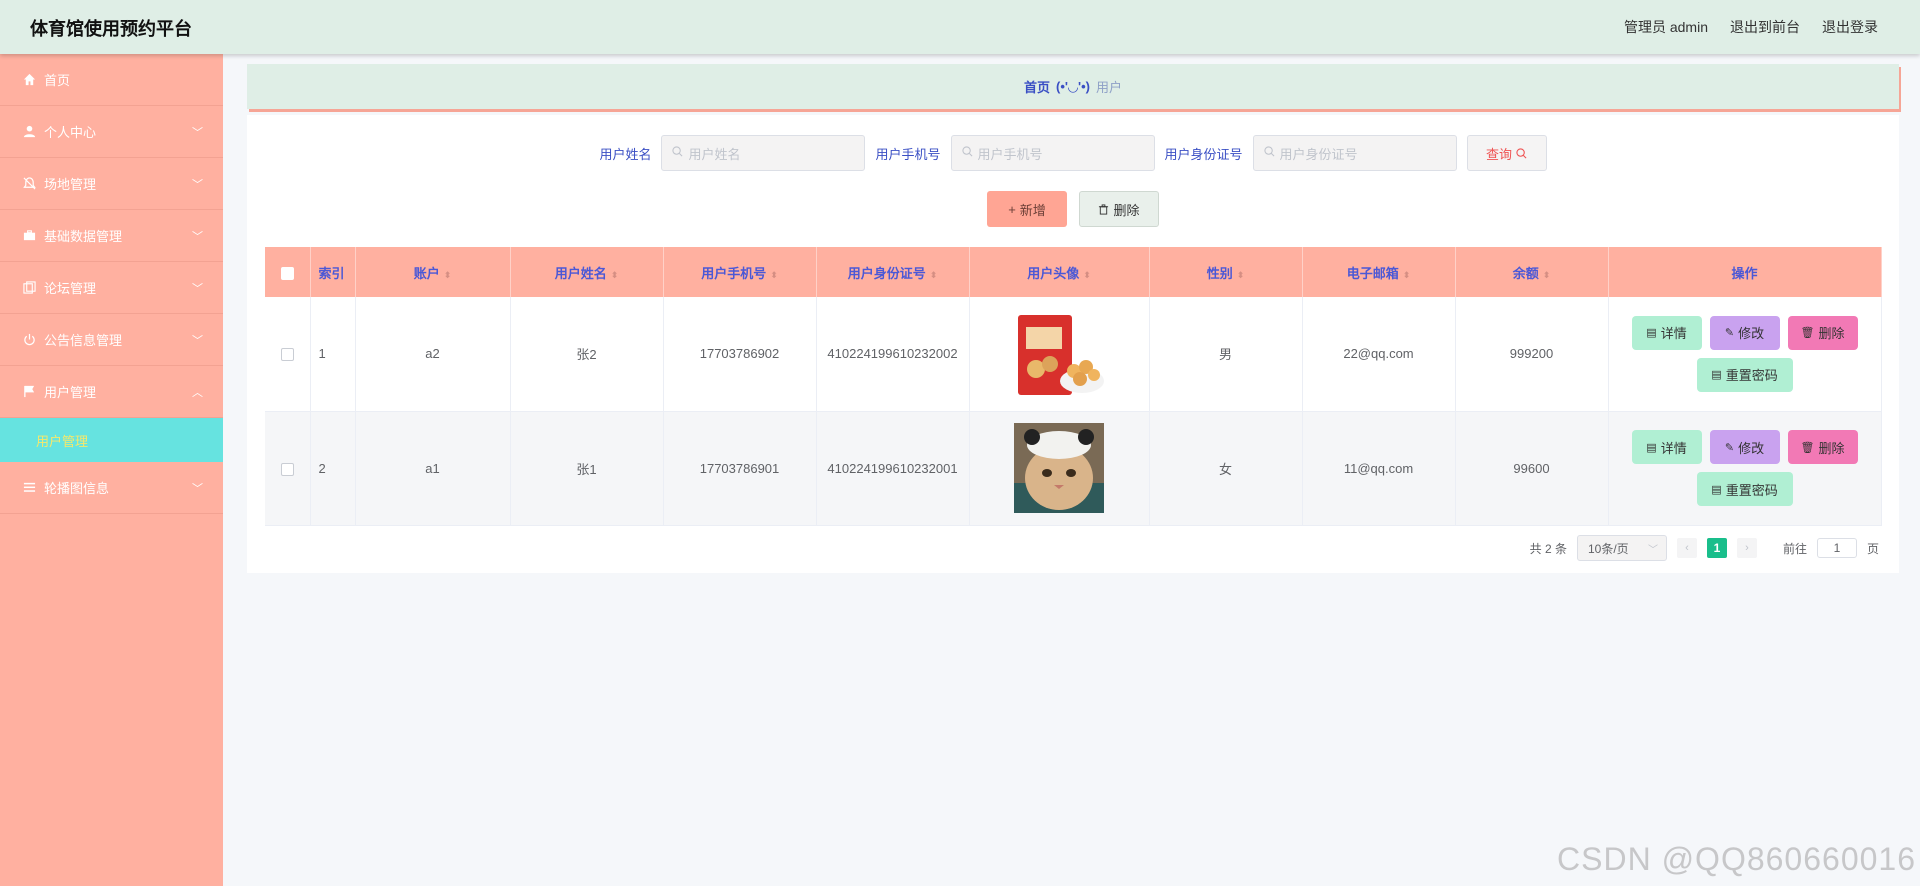 The height and width of the screenshot is (886, 1920). Describe the element at coordinates (1745, 272) in the screenshot. I see `column-header-operations: 操作` at that location.